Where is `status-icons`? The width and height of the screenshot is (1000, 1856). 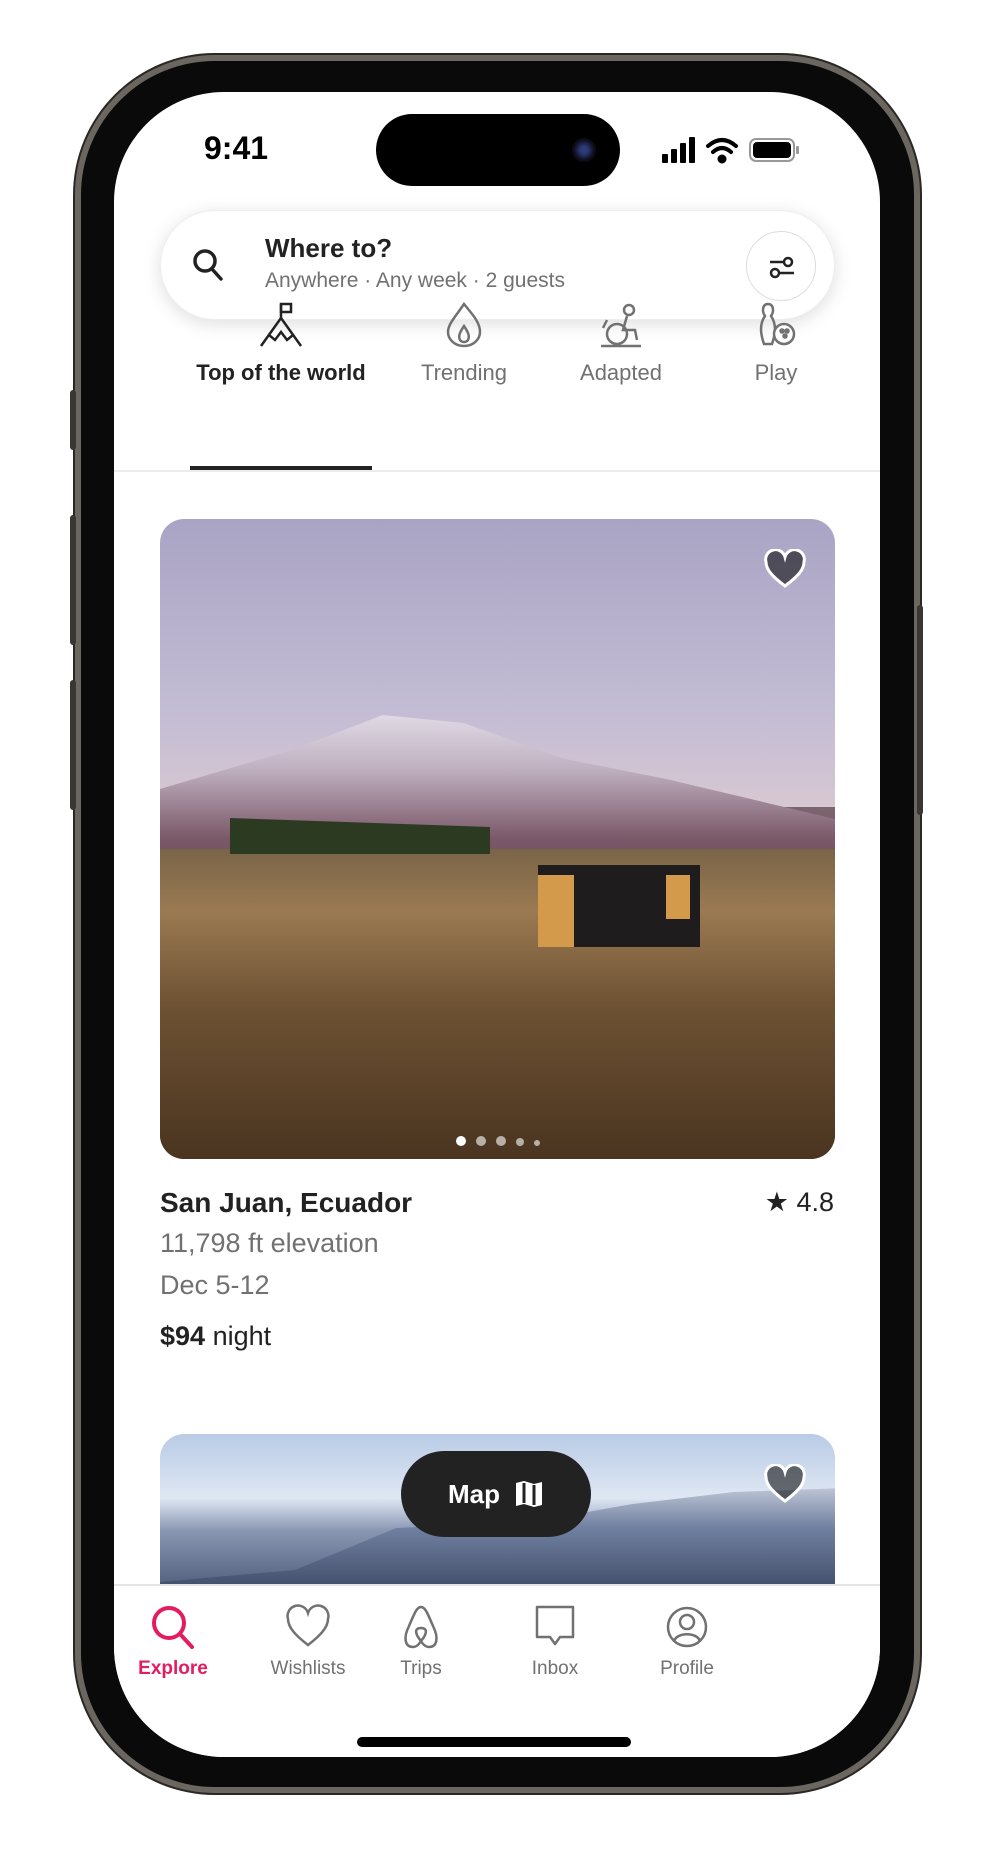 status-icons is located at coordinates (730, 150).